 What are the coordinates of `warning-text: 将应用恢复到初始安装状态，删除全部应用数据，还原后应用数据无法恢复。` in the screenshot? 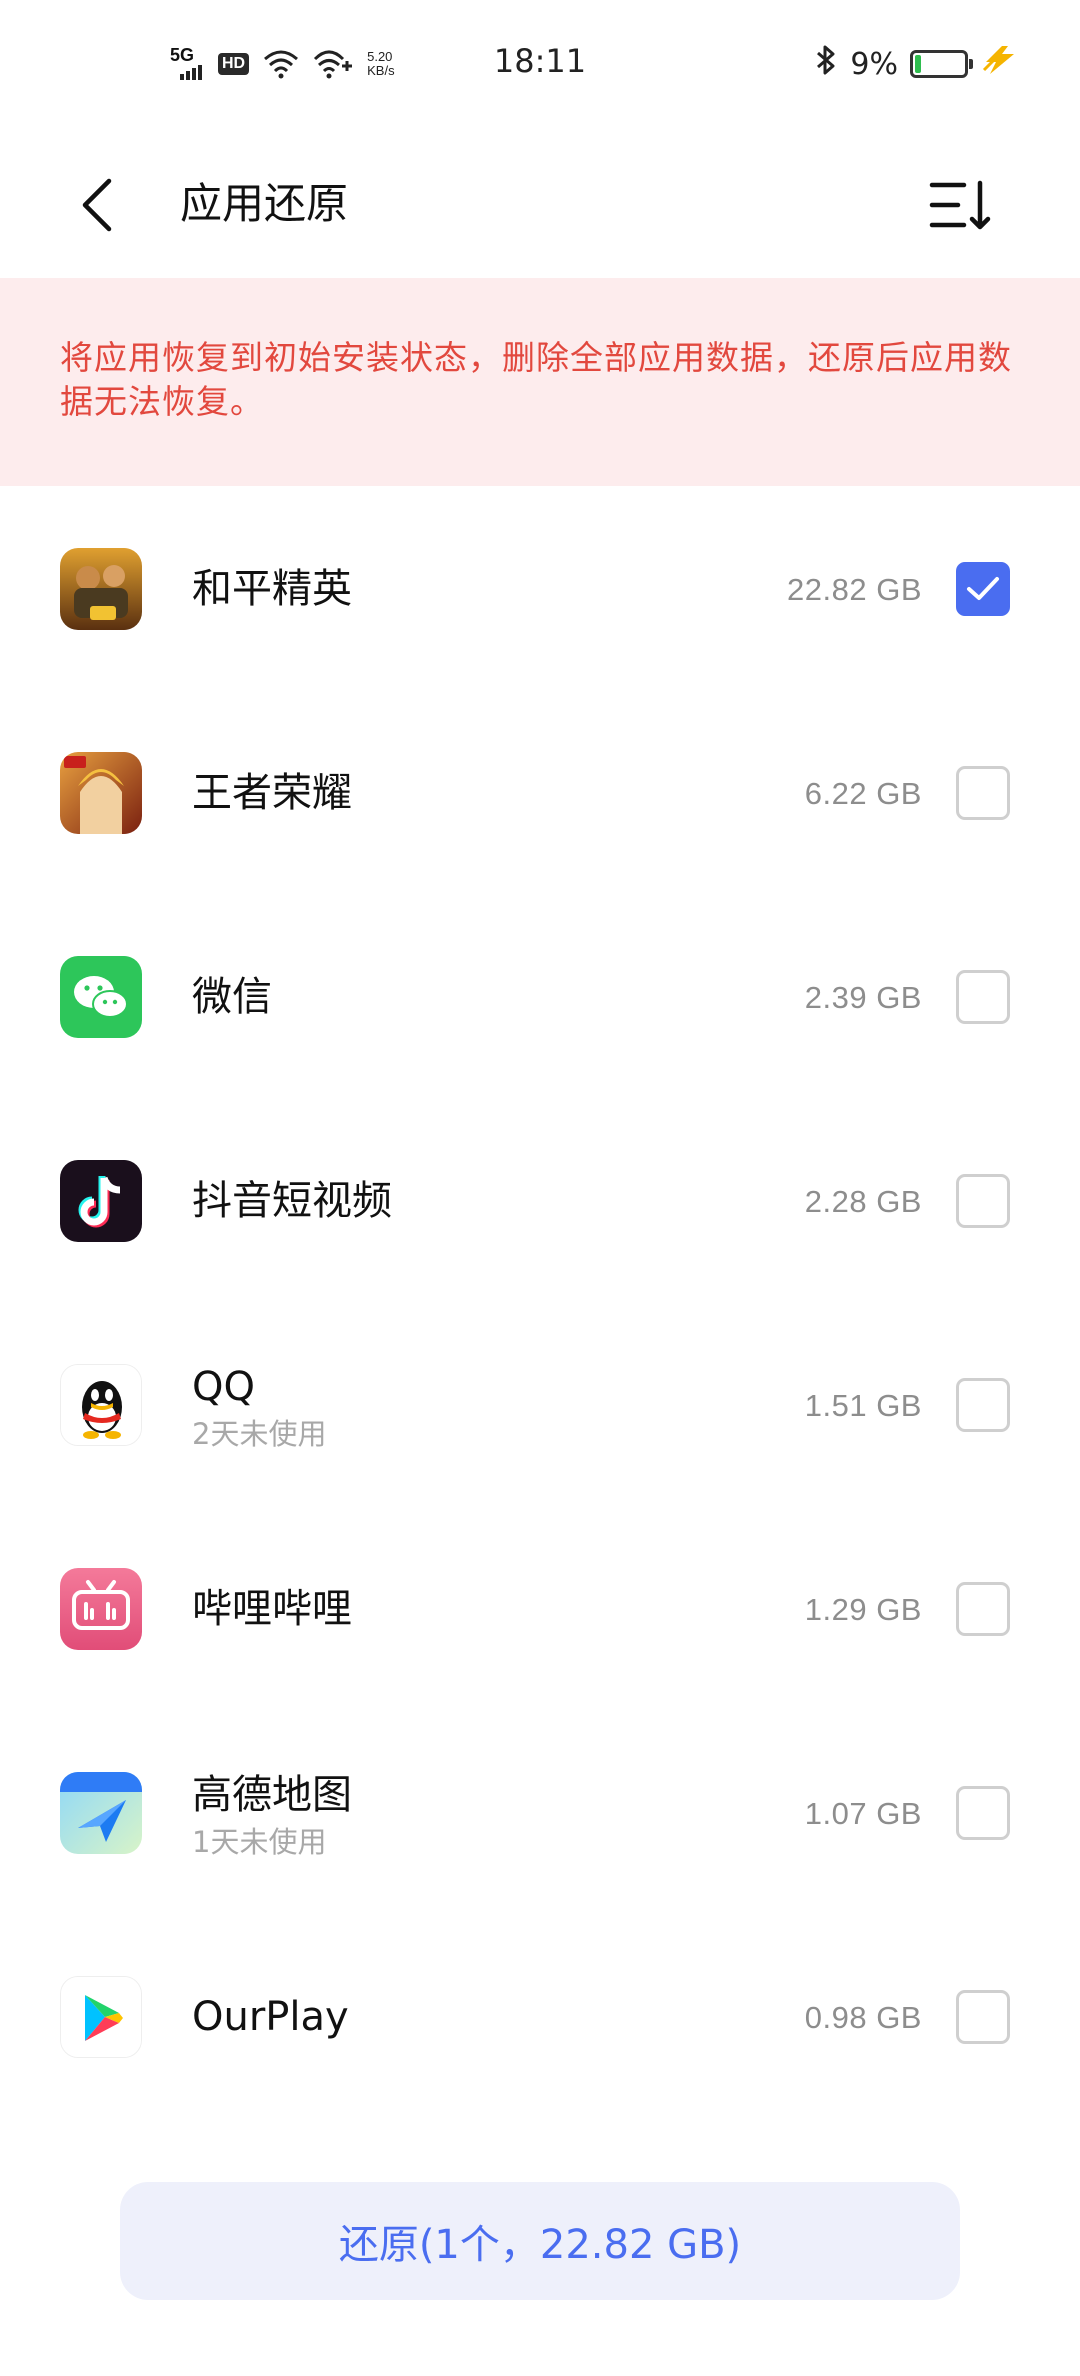 It's located at (536, 379).